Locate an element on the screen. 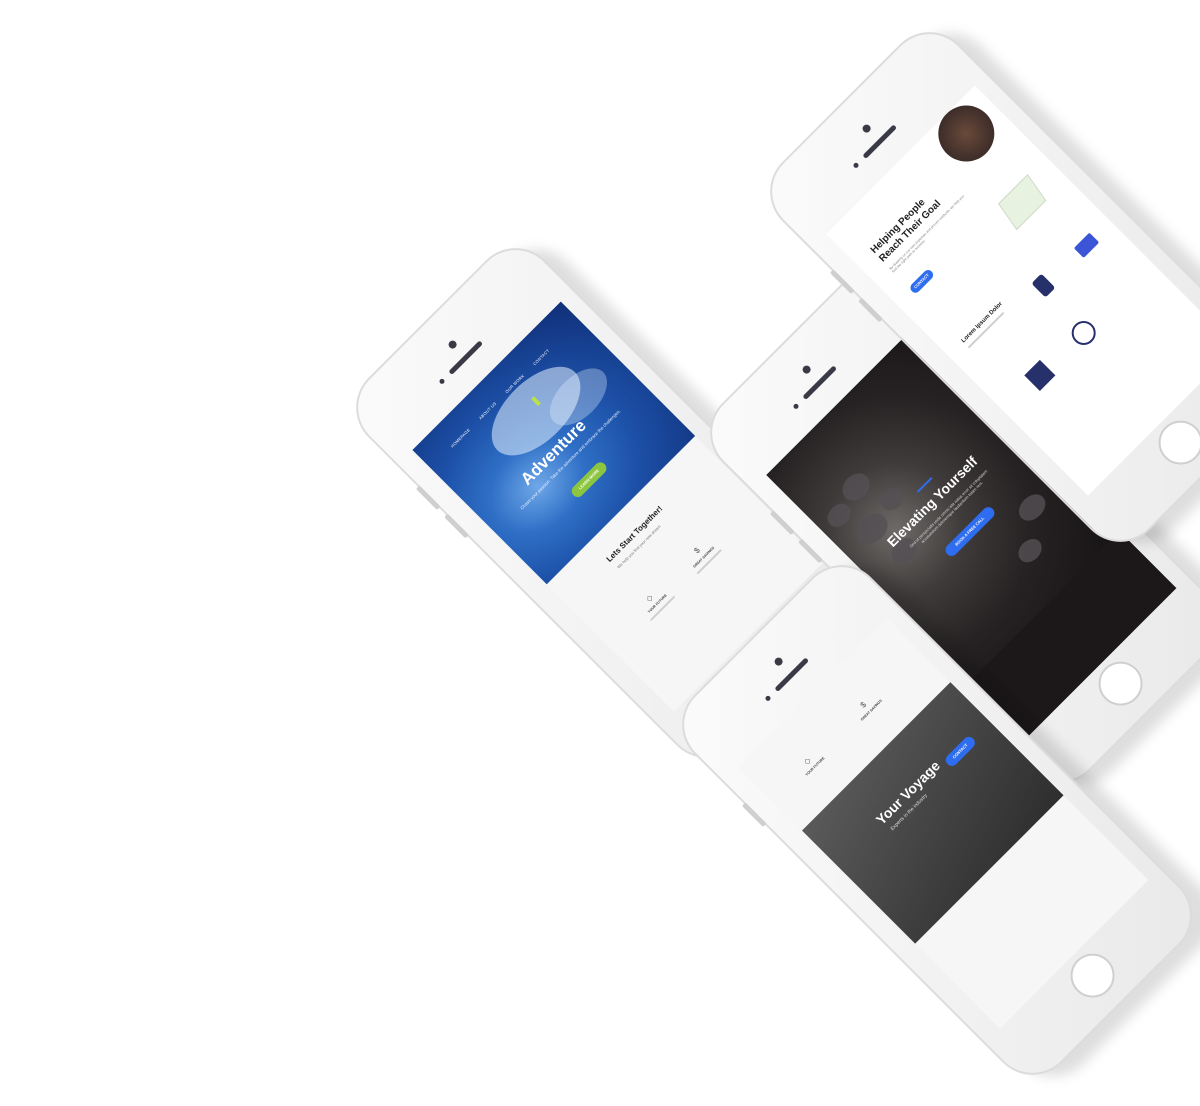 This screenshot has width=1200, height=1106. contact-button: CONTACT is located at coordinates (922, 281).